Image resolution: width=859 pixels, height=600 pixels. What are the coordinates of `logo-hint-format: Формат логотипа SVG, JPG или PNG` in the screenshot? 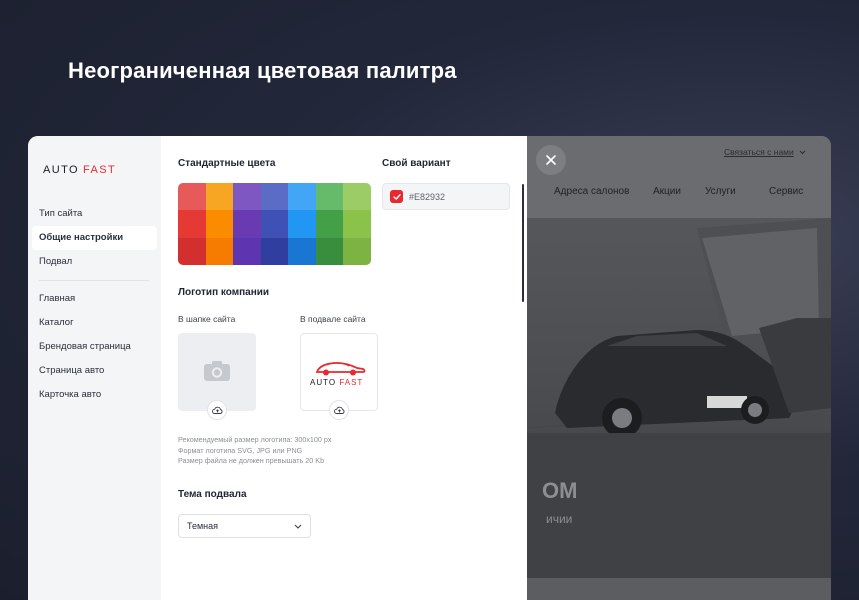 It's located at (240, 450).